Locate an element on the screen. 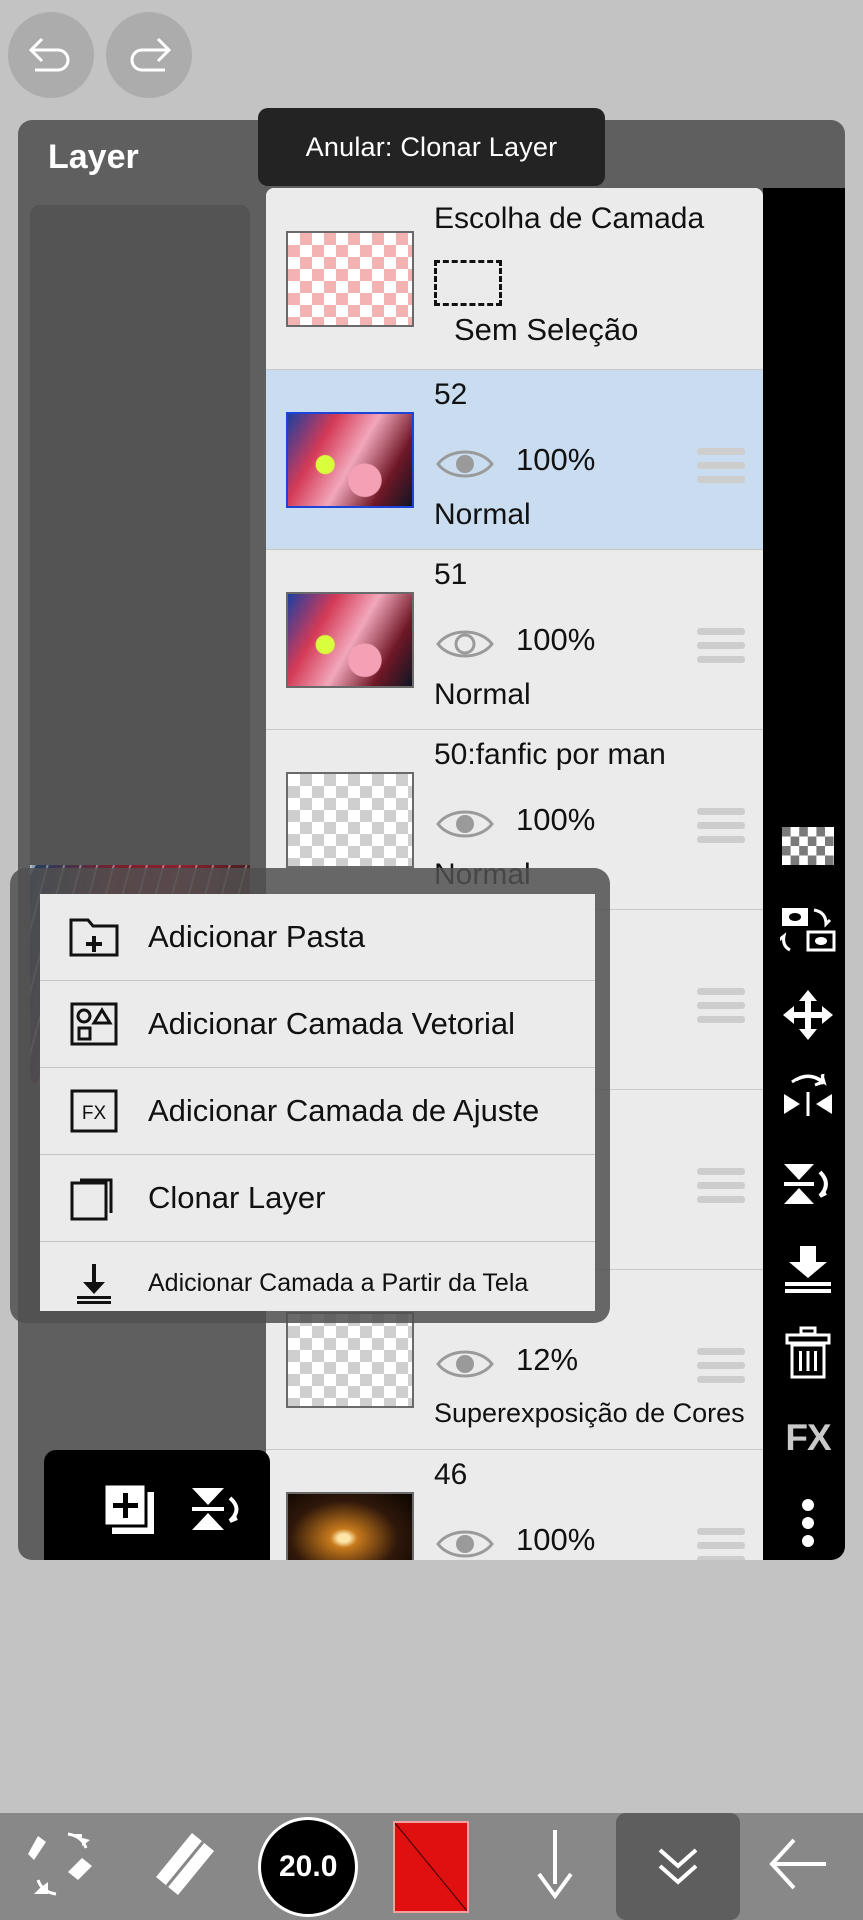  brush-eraser-swap-icon is located at coordinates (62, 1866).